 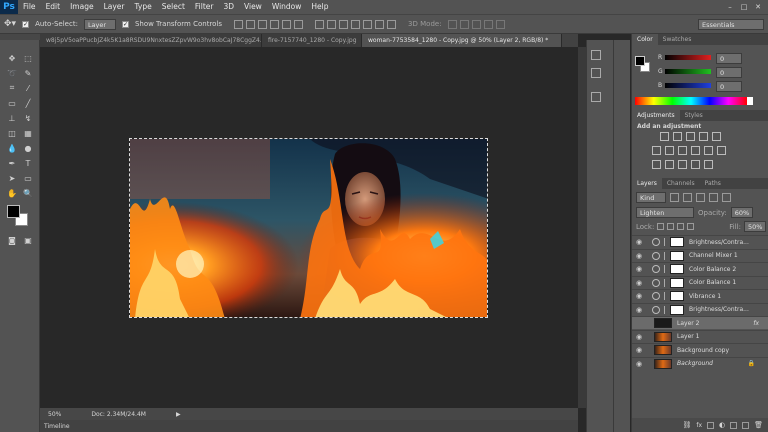 I want to click on distribute-left-icon, so click(x=356, y=24).